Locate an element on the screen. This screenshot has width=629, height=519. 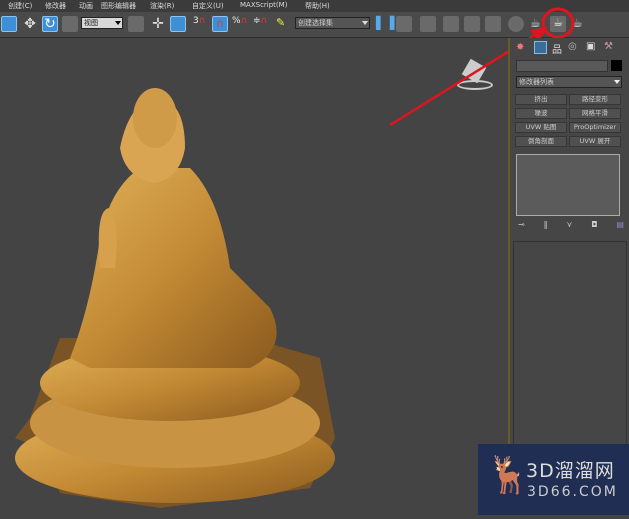
modifier-button: 路径变形 is located at coordinates (595, 99).